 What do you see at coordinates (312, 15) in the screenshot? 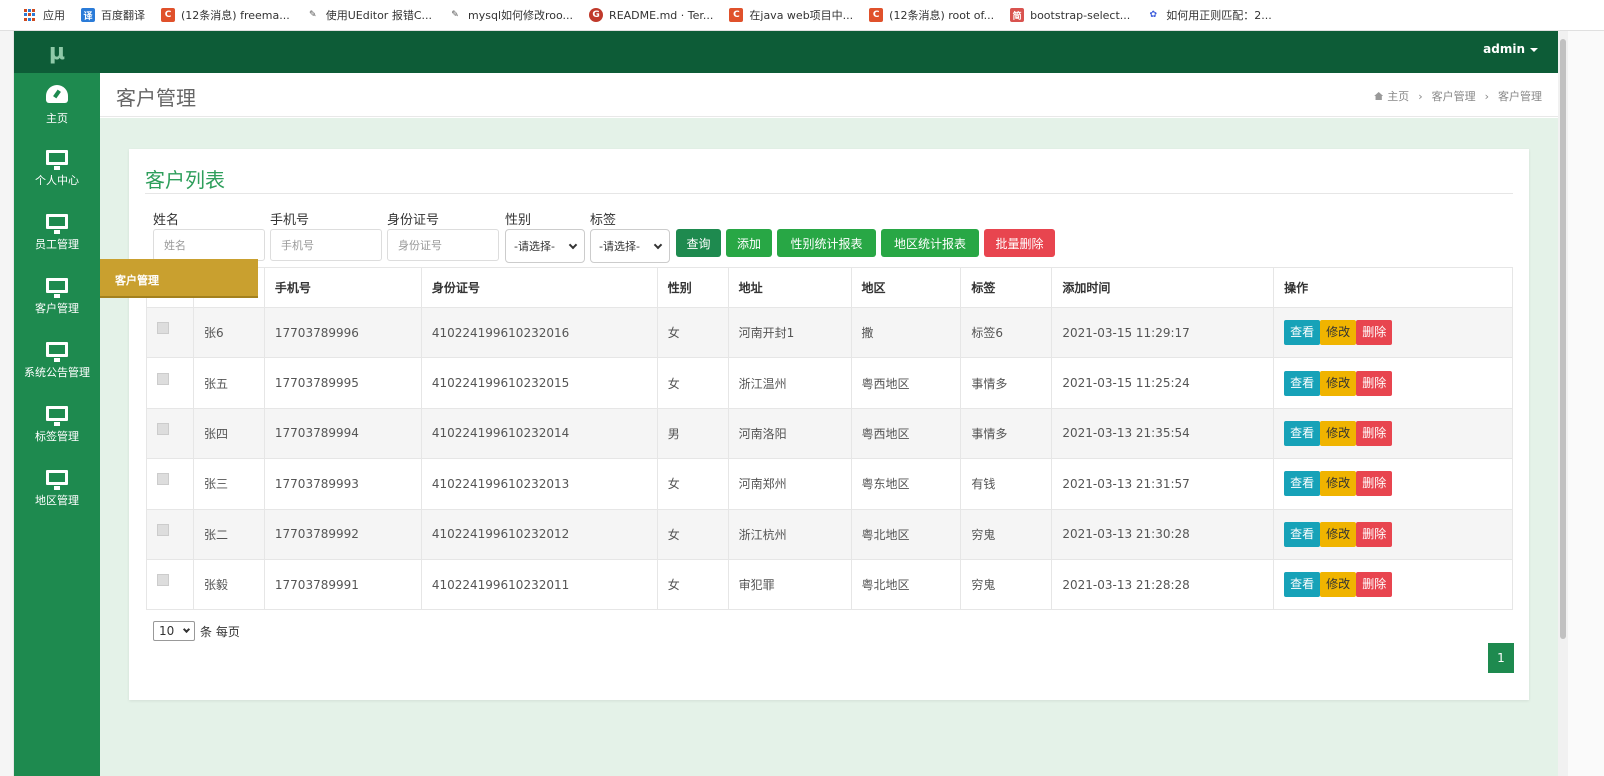
I see `pen-icon: ✎` at bounding box center [312, 15].